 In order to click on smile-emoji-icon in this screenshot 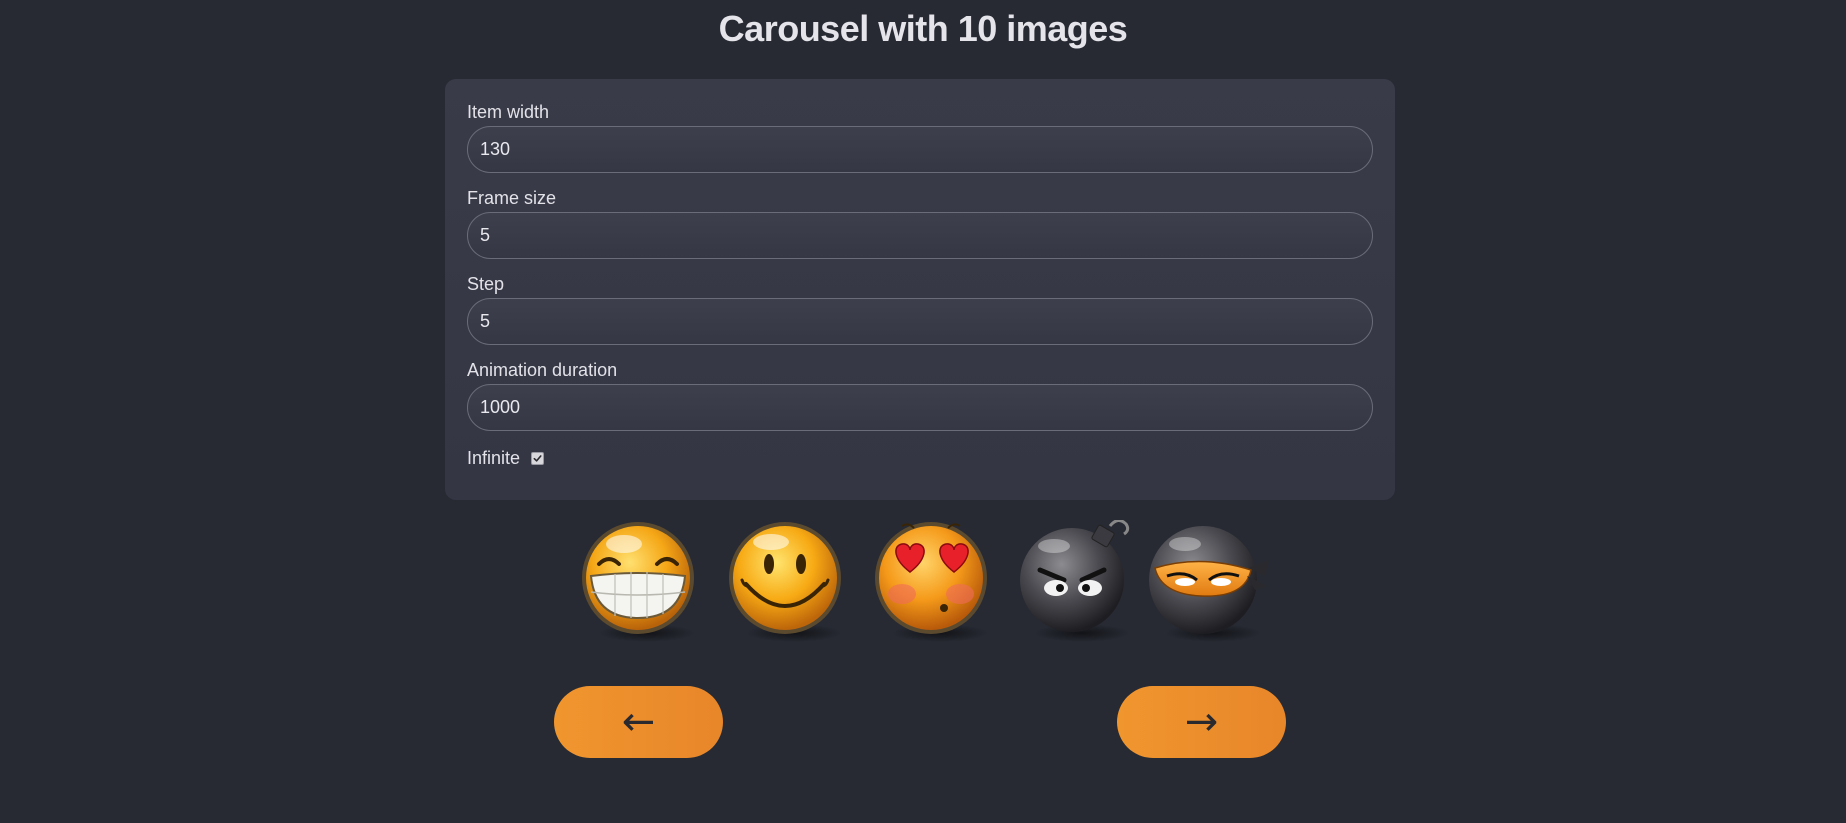, I will do `click(785, 582)`.